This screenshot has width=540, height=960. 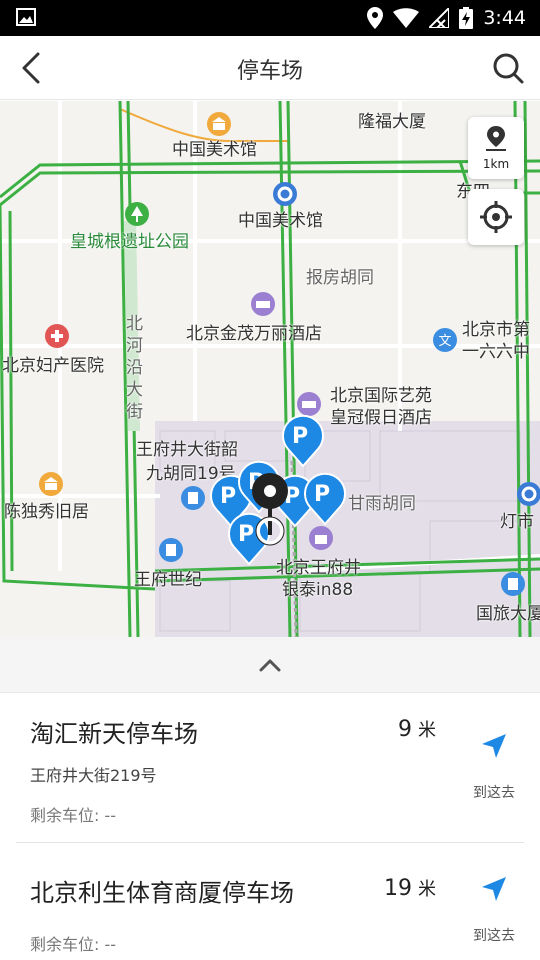 What do you see at coordinates (137, 214) in the screenshot?
I see `park-icon` at bounding box center [137, 214].